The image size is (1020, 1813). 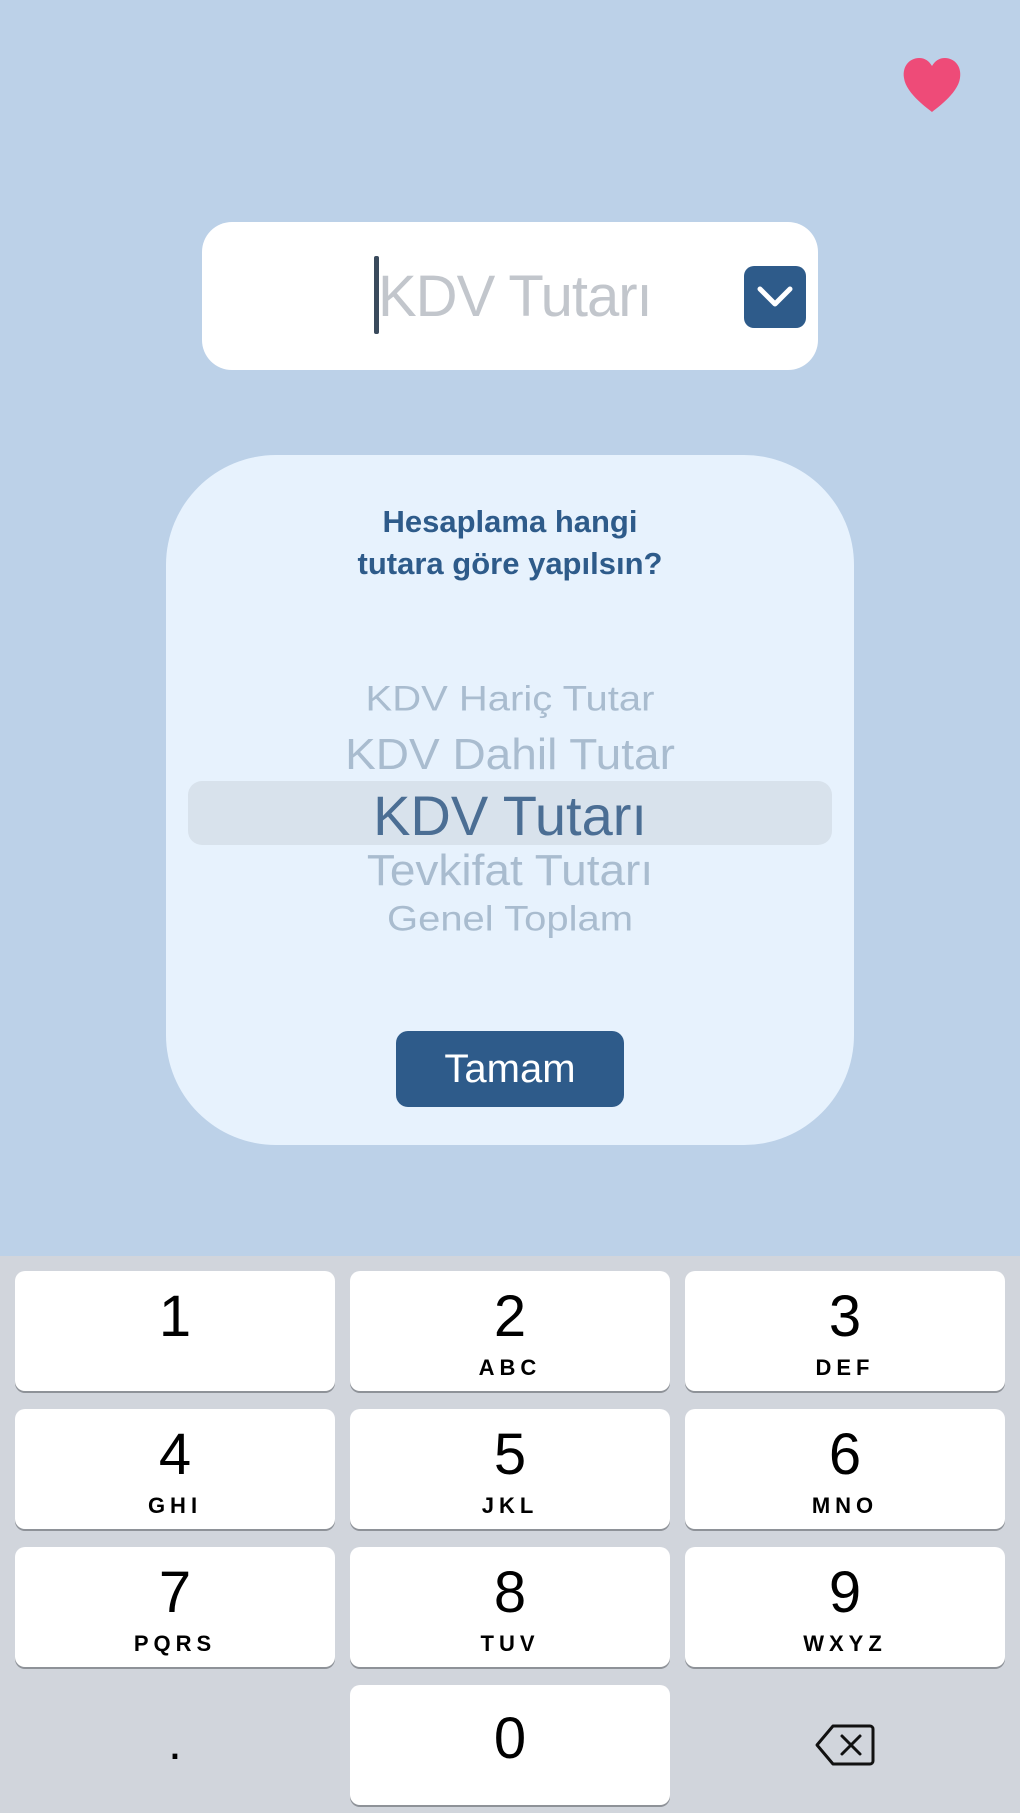 What do you see at coordinates (510, 754) in the screenshot?
I see `picker-option: KDV Dahil Tutar` at bounding box center [510, 754].